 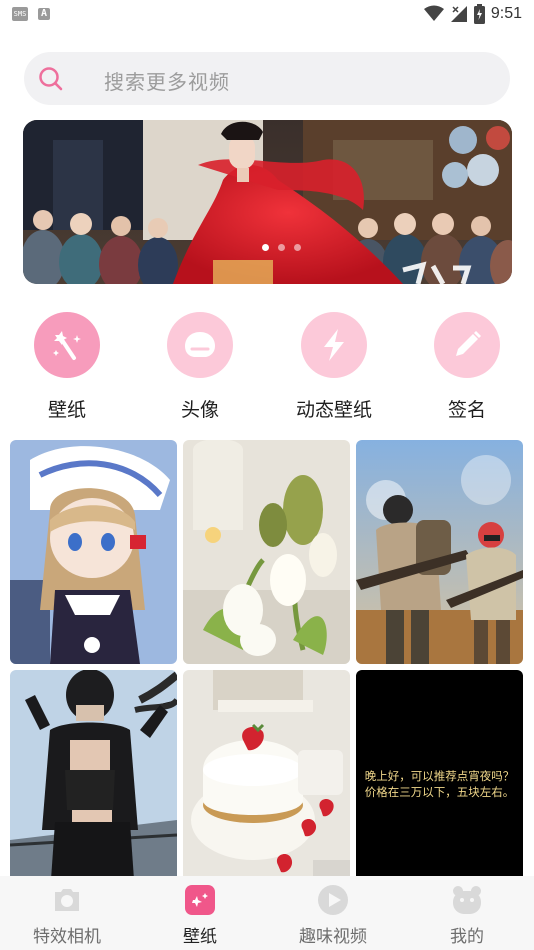 I want to click on lightning-icon, so click(x=334, y=345).